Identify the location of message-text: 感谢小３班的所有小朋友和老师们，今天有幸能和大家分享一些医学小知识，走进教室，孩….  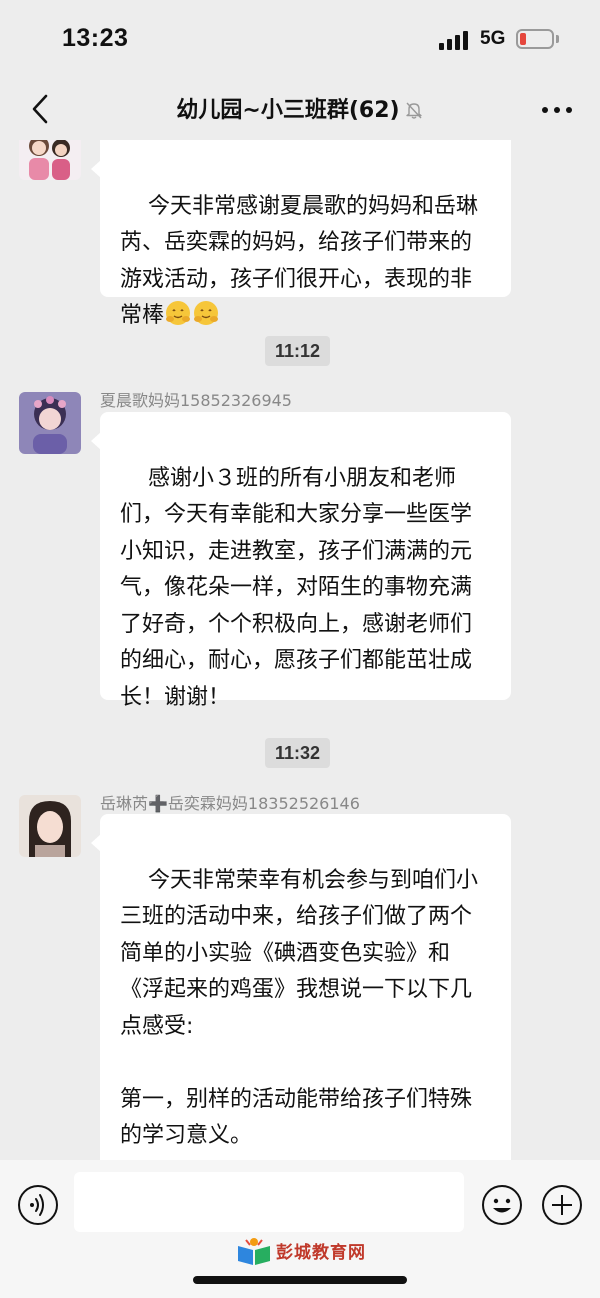
(296, 587).